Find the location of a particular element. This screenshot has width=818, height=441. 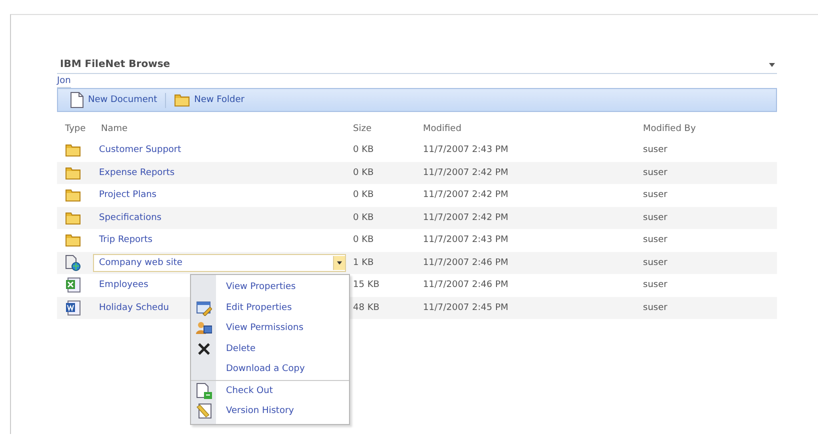

table-cell-text: 11/7/2007 2:45 PM is located at coordinates (466, 307).